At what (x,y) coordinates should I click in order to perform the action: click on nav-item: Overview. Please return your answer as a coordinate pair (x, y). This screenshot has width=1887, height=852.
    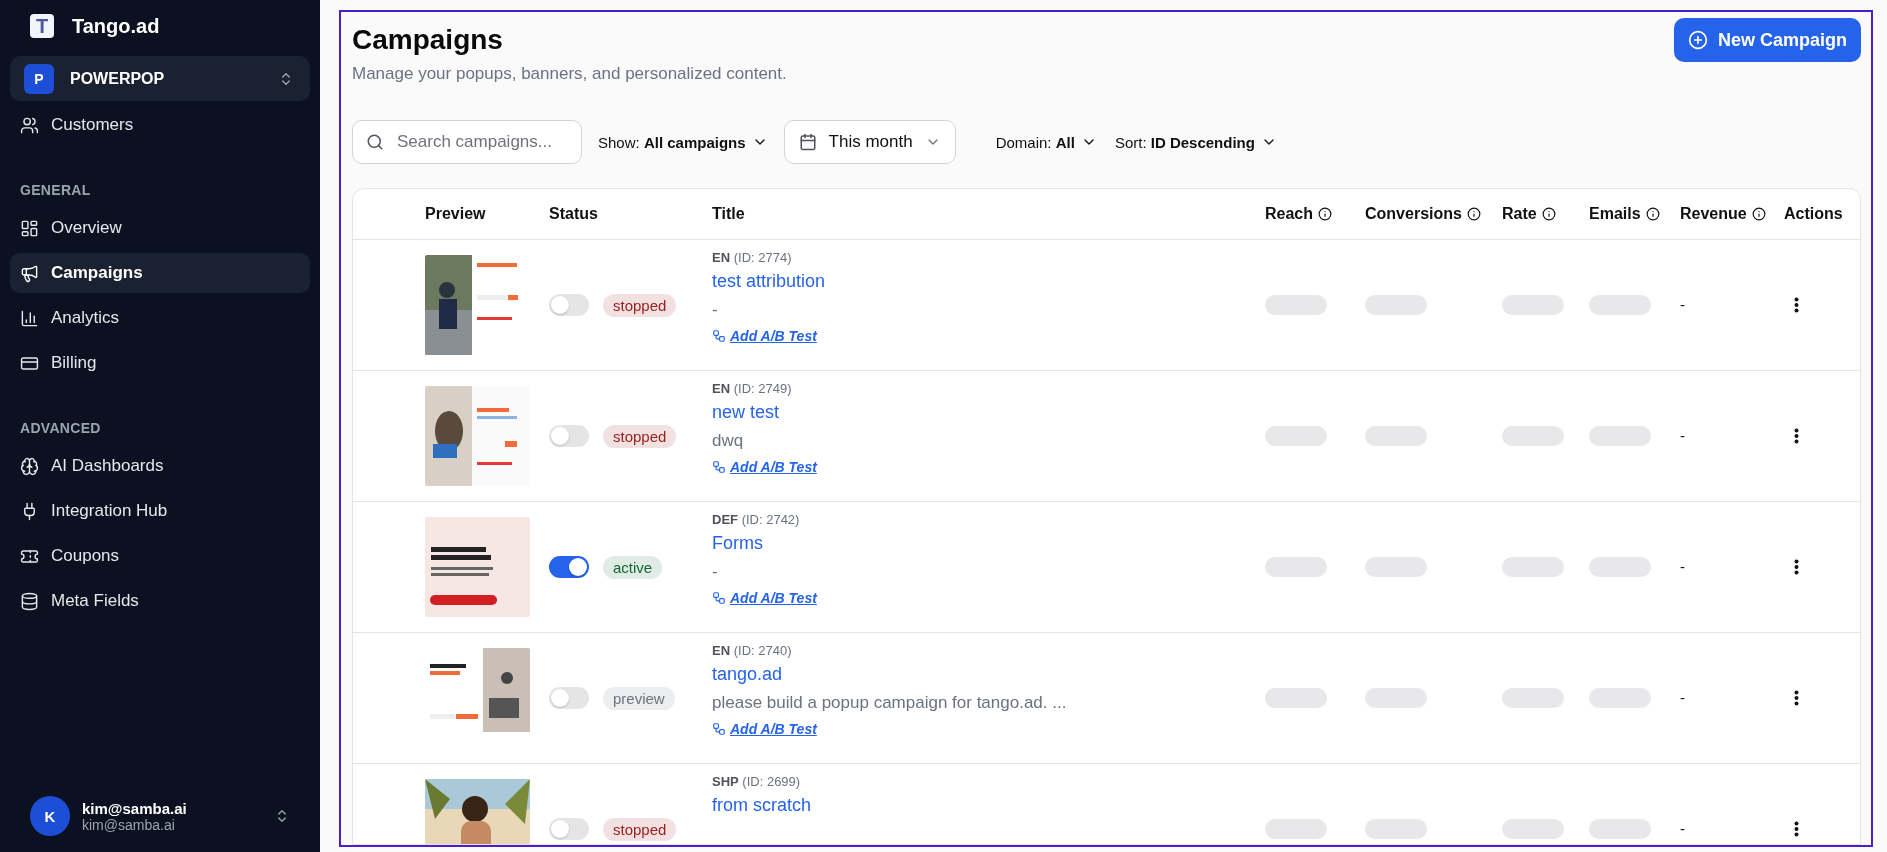
    Looking at the image, I should click on (160, 228).